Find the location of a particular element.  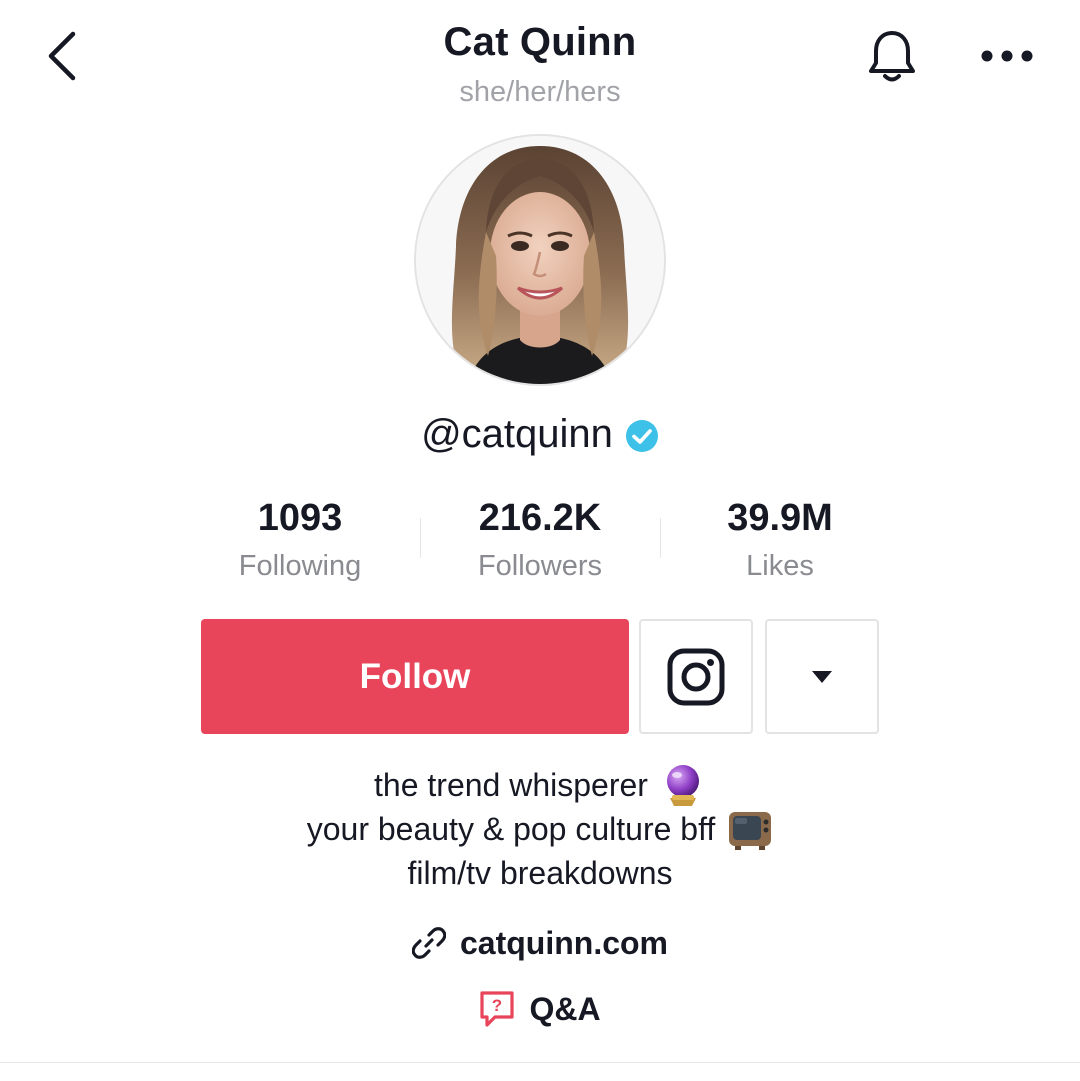

instagram-button is located at coordinates (696, 676).